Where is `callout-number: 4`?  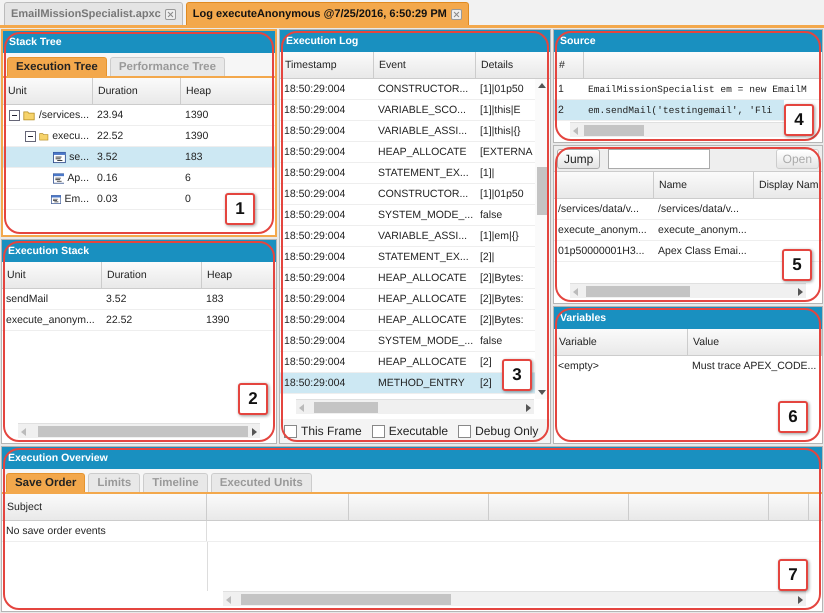 callout-number: 4 is located at coordinates (799, 120).